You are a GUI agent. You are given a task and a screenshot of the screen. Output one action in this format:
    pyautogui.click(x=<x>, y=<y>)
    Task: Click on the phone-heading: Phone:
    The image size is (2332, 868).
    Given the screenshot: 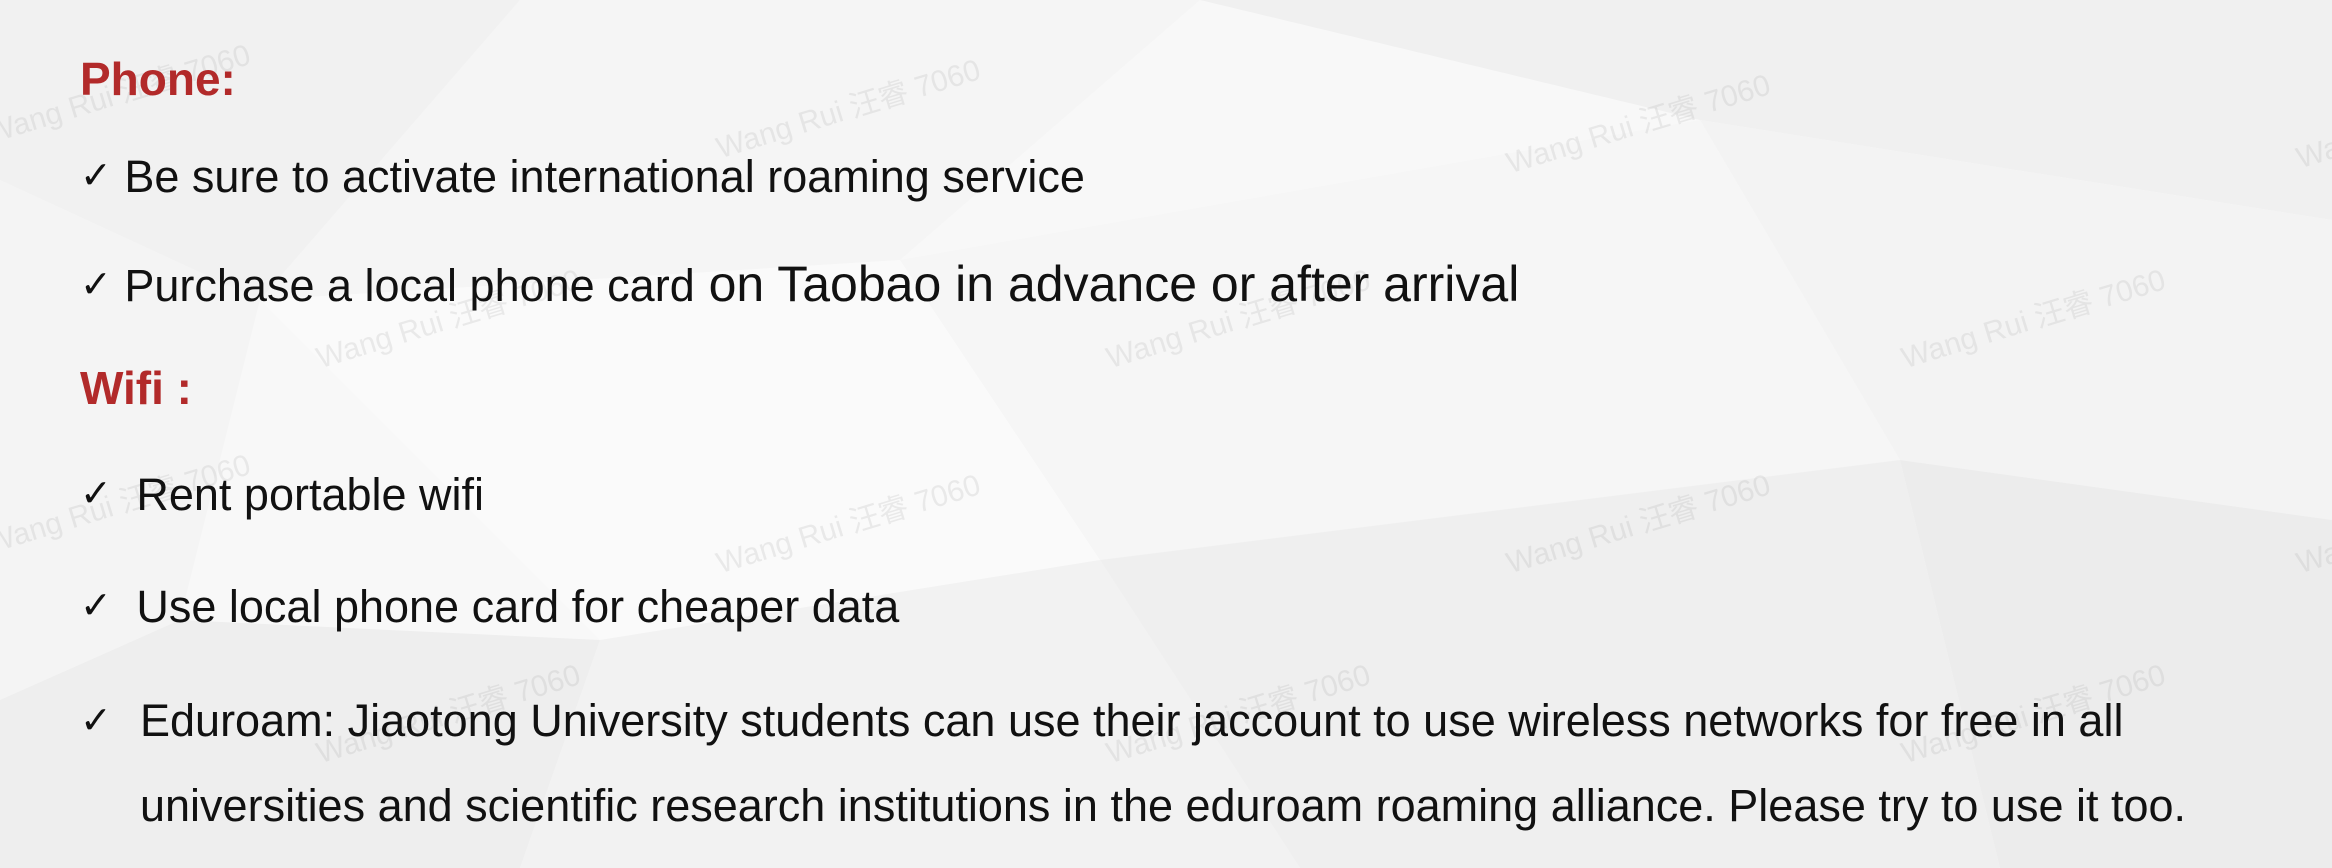 What is the action you would take?
    pyautogui.click(x=158, y=79)
    